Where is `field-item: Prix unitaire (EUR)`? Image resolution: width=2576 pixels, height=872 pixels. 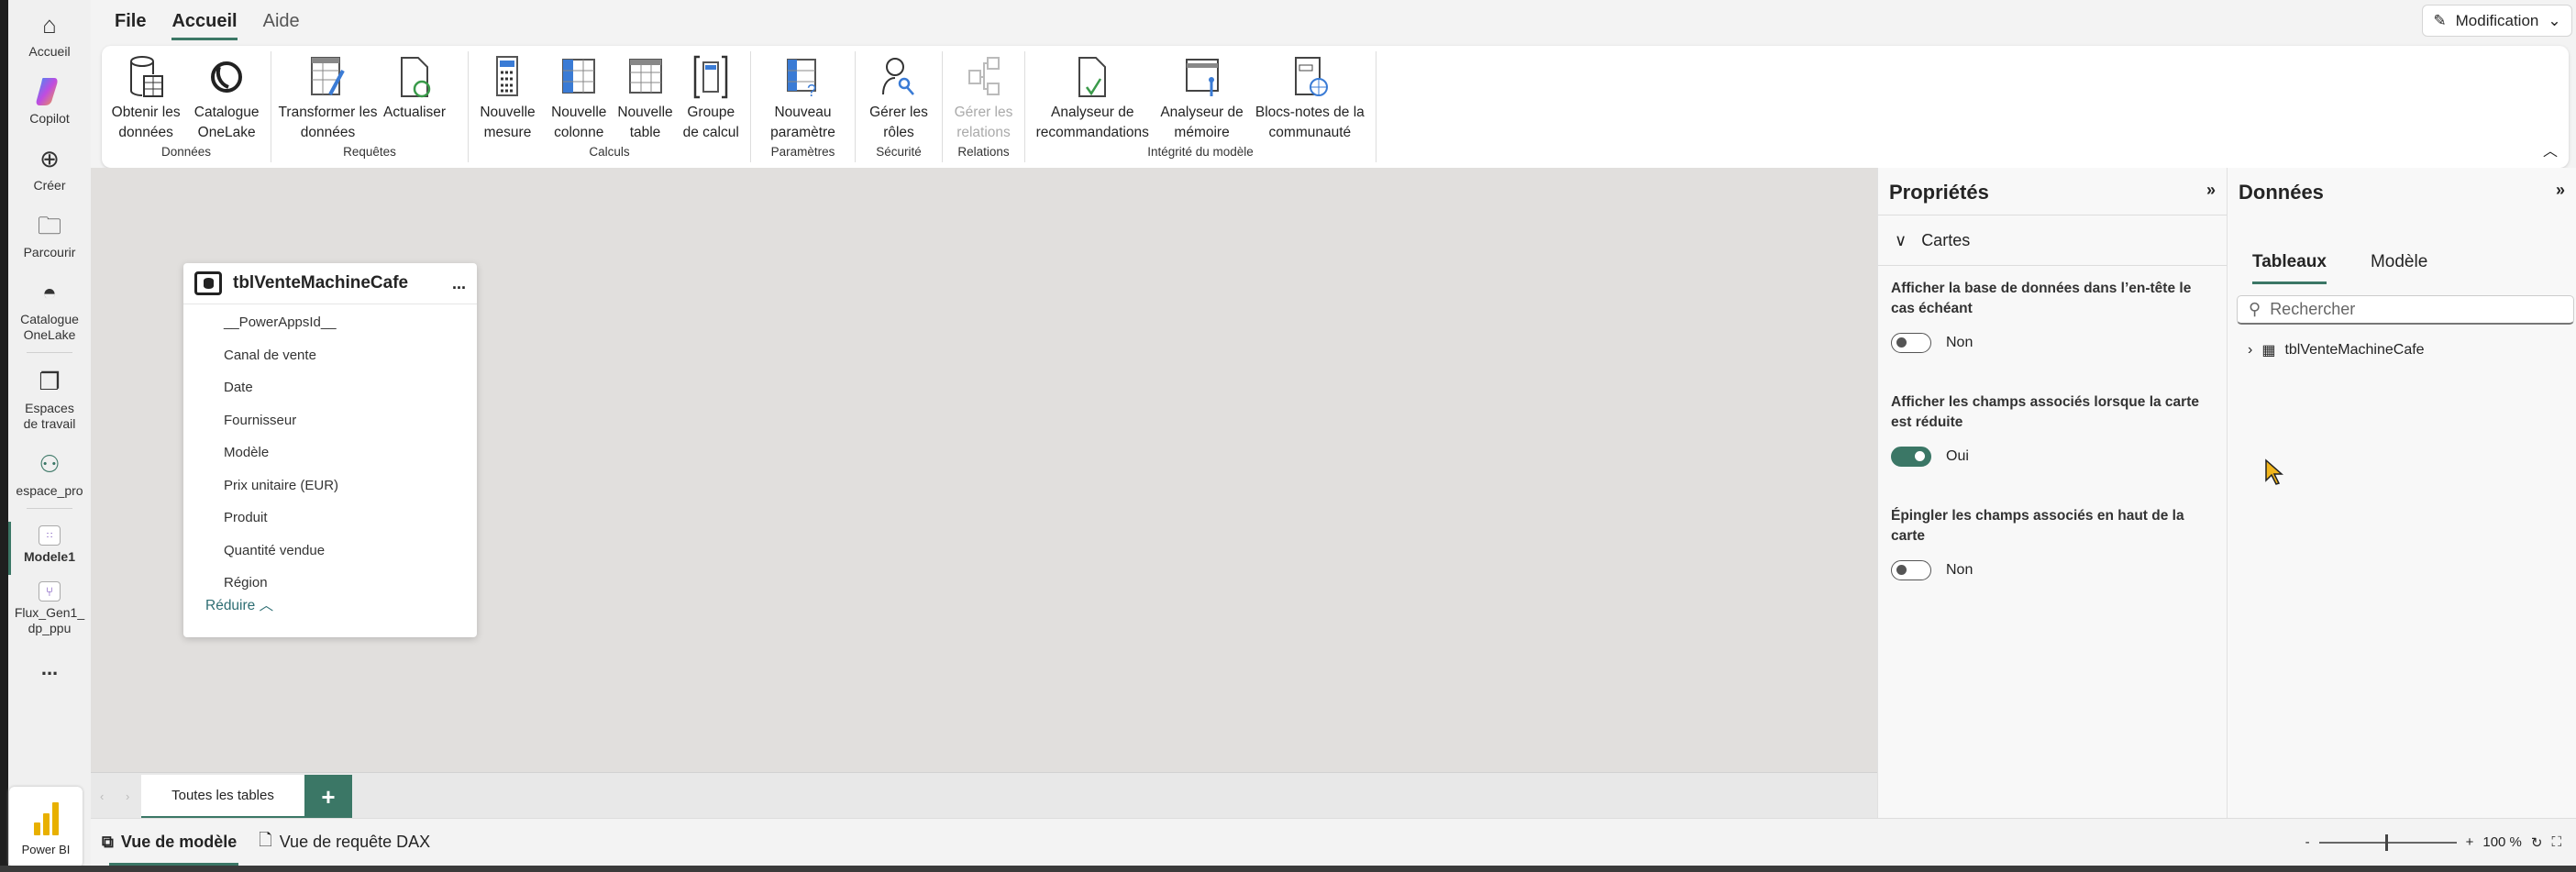
field-item: Prix unitaire (EUR) is located at coordinates (330, 485).